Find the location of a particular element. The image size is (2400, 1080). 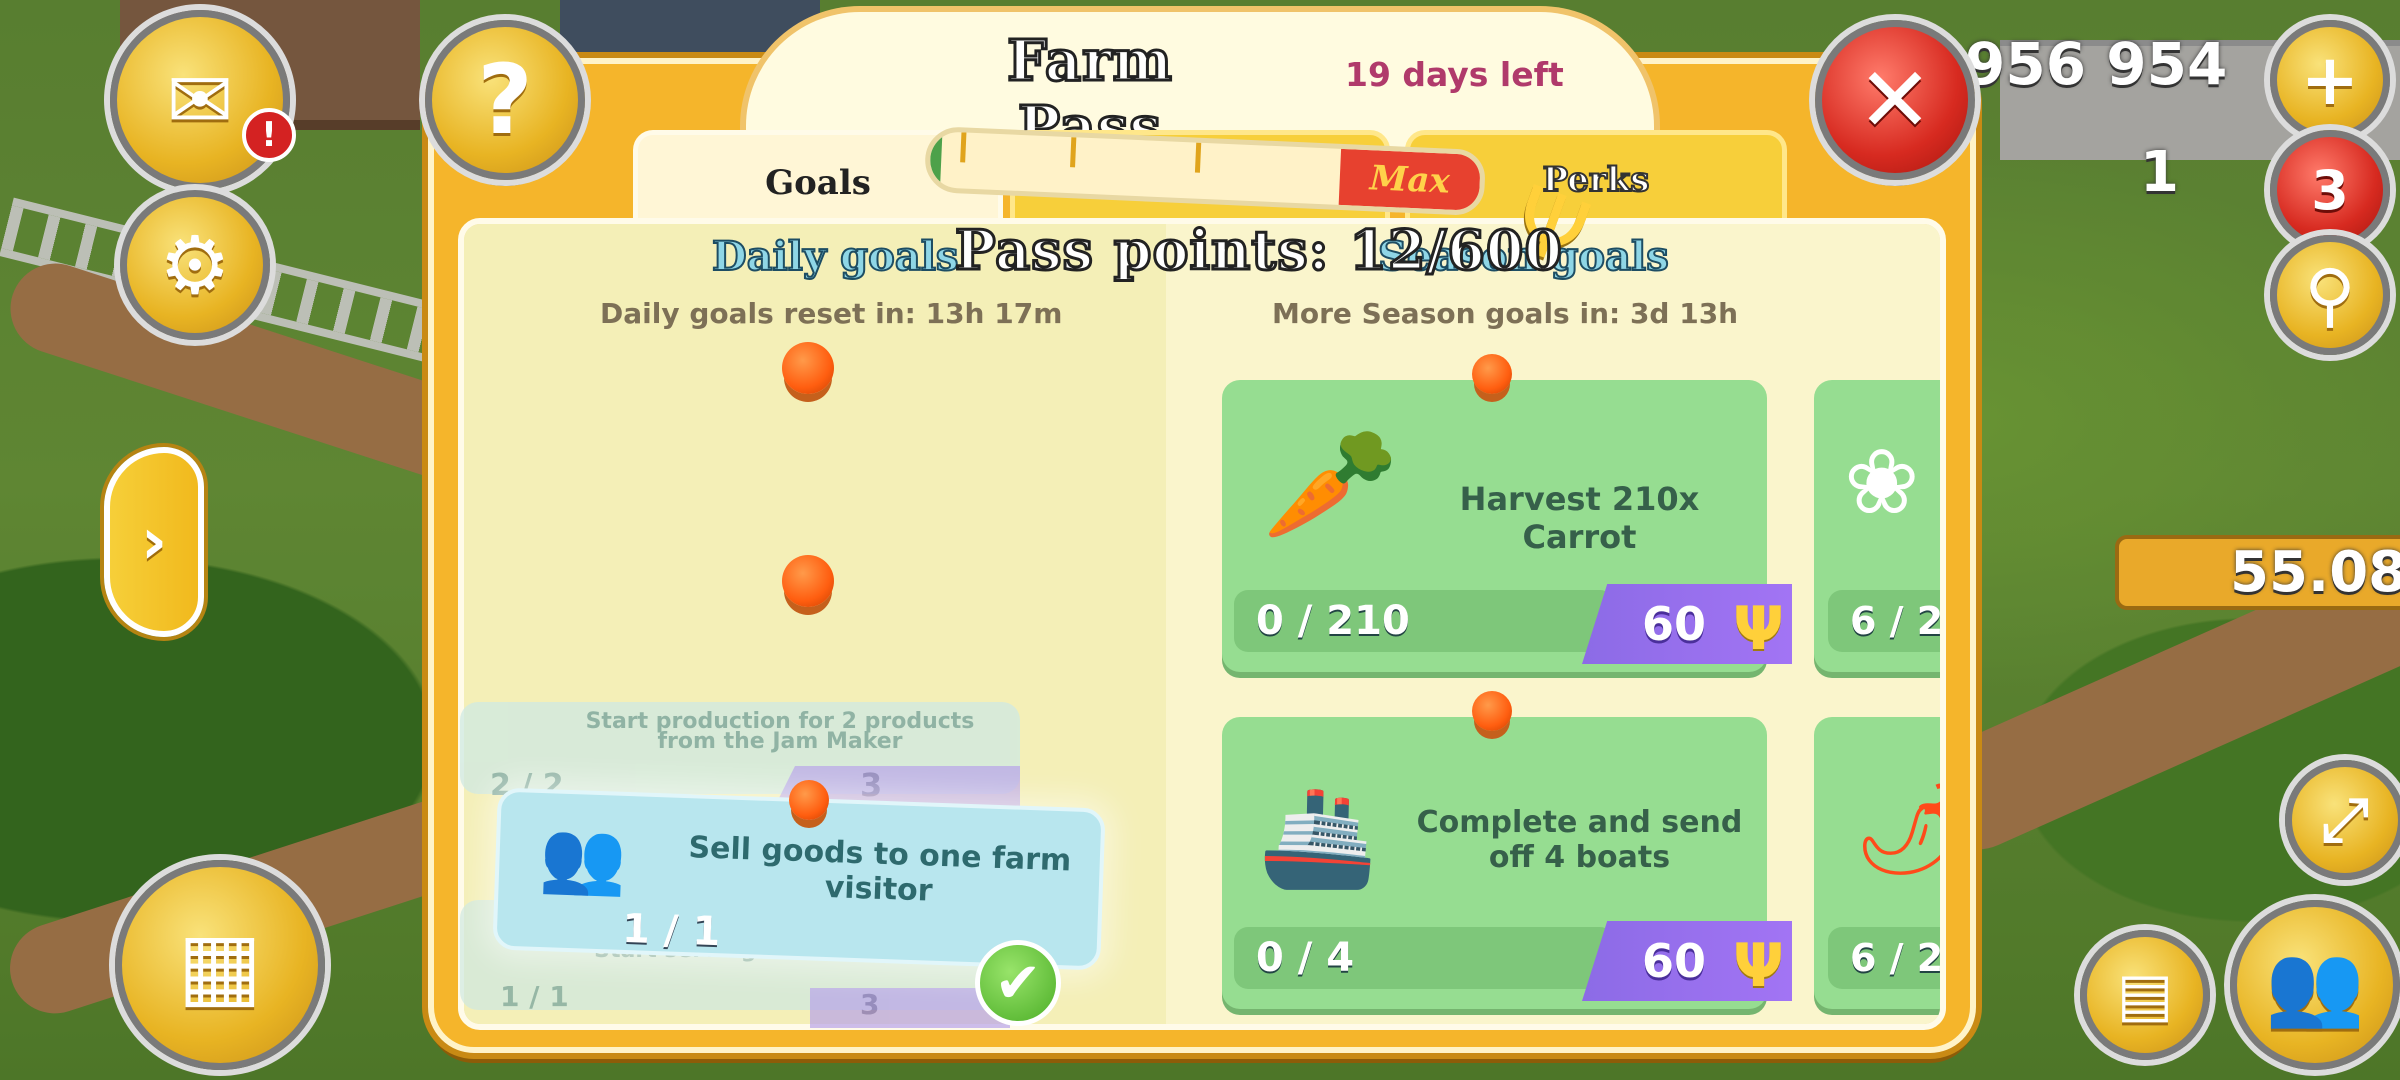

chevron-right-icon: › is located at coordinates (154, 542).